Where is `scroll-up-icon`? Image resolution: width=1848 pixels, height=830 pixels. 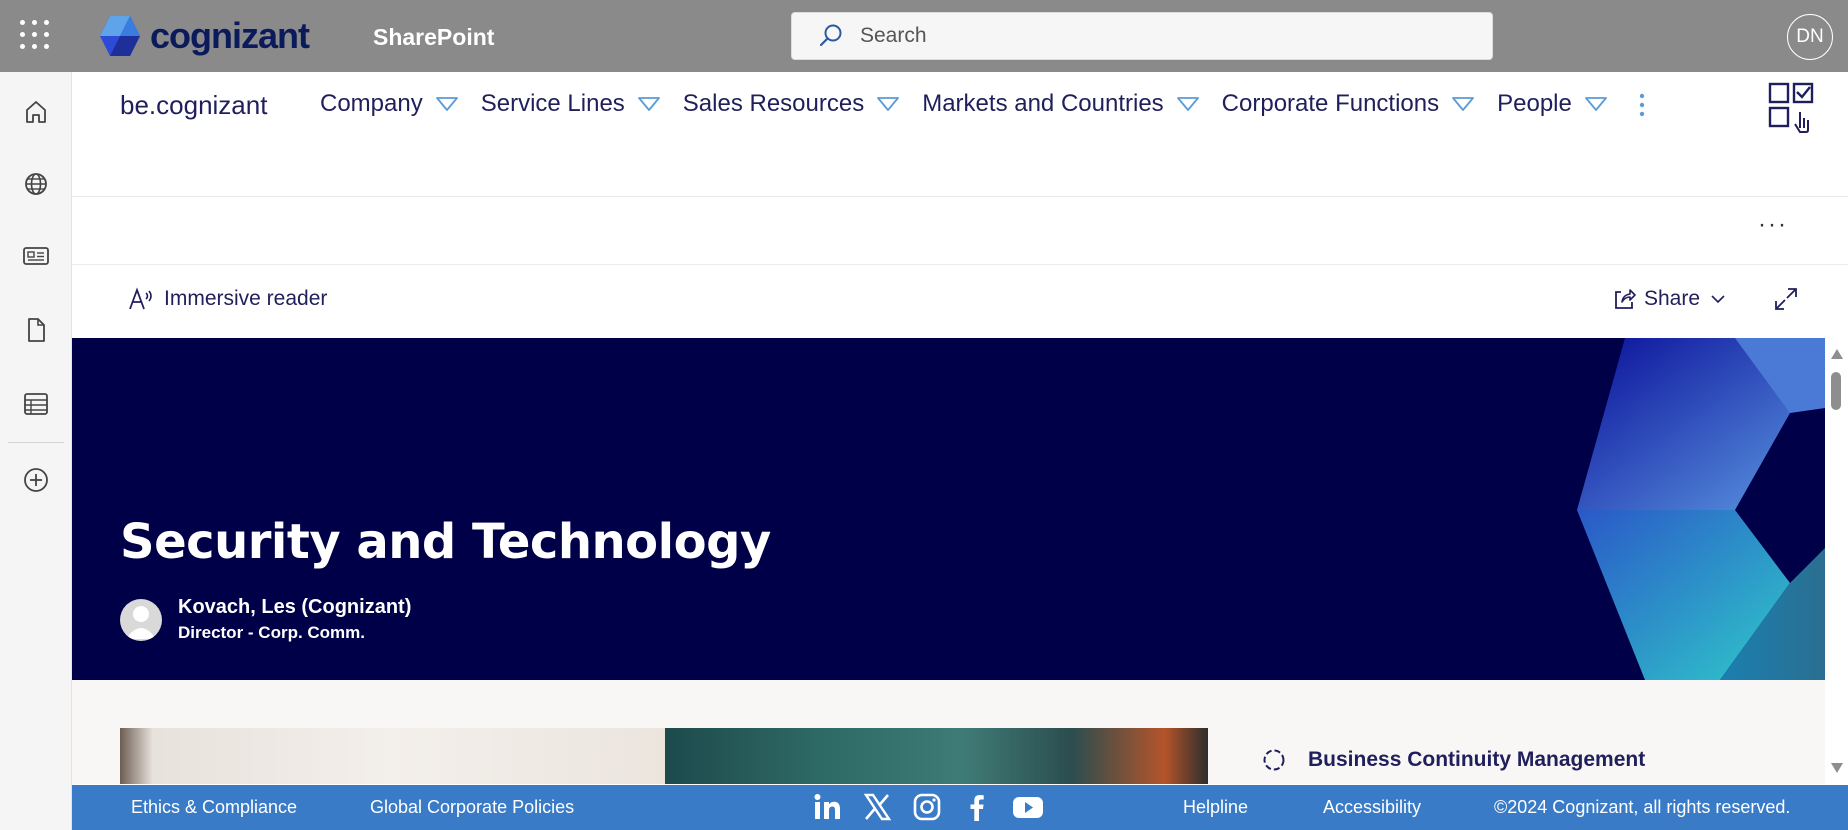 scroll-up-icon is located at coordinates (1837, 354).